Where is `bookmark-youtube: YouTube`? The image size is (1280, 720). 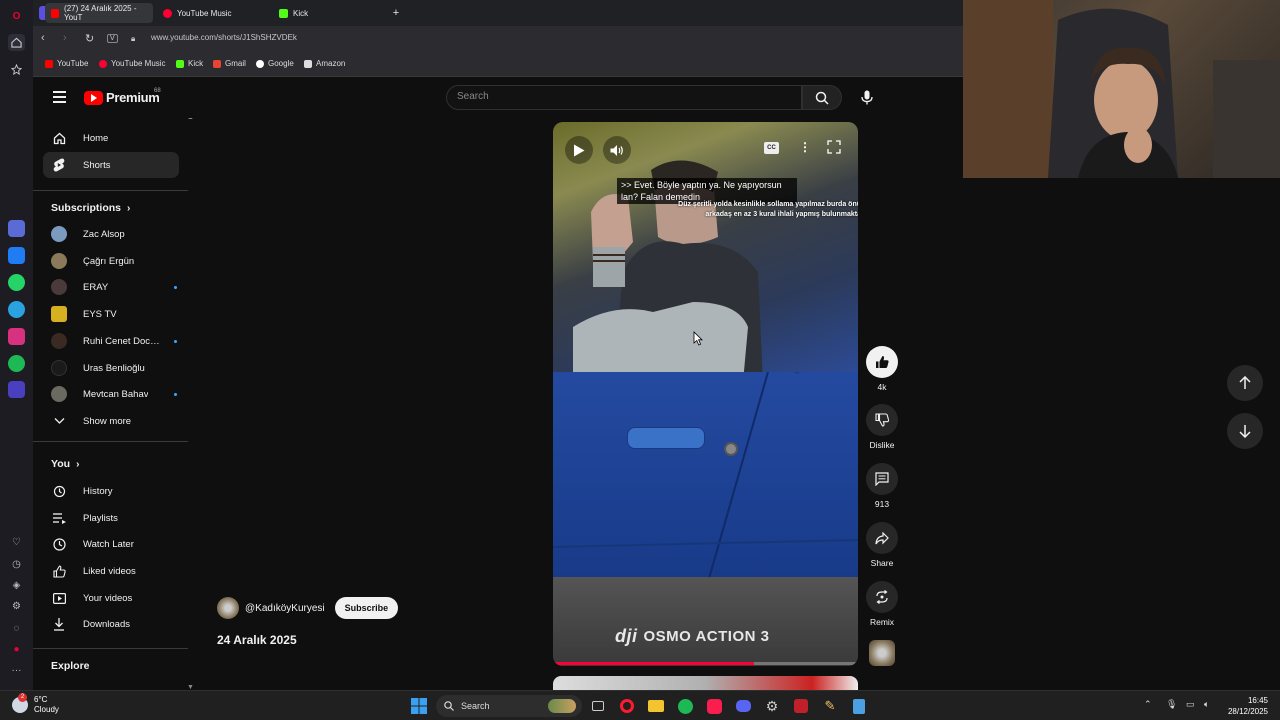
bookmark-youtube: YouTube is located at coordinates (66, 63).